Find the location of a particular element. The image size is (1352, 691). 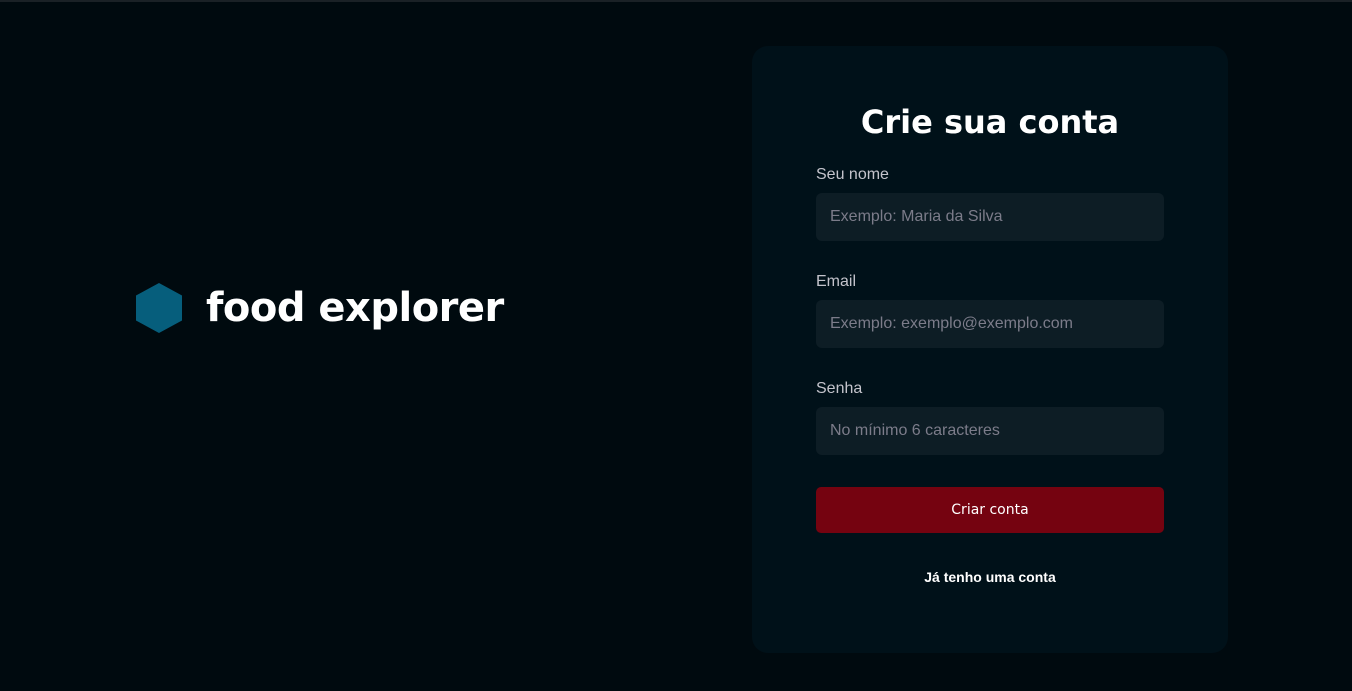

hexagon-icon is located at coordinates (159, 308).